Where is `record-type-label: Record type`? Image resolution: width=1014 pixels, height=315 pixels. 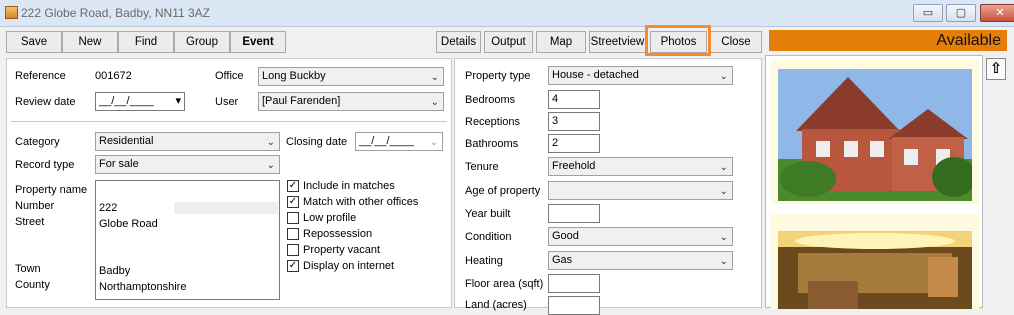 record-type-label: Record type is located at coordinates (45, 165).